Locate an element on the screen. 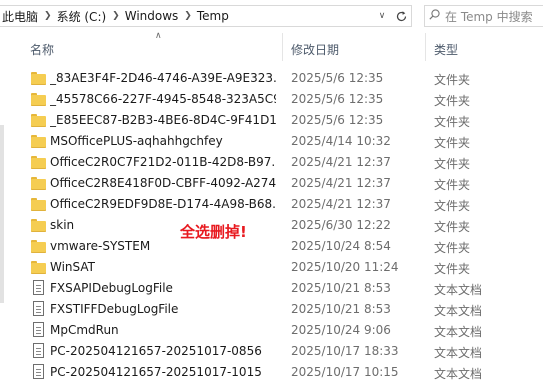 The height and width of the screenshot is (383, 543). file-modified-date: 2025/10/17 18:33 is located at coordinates (345, 351).